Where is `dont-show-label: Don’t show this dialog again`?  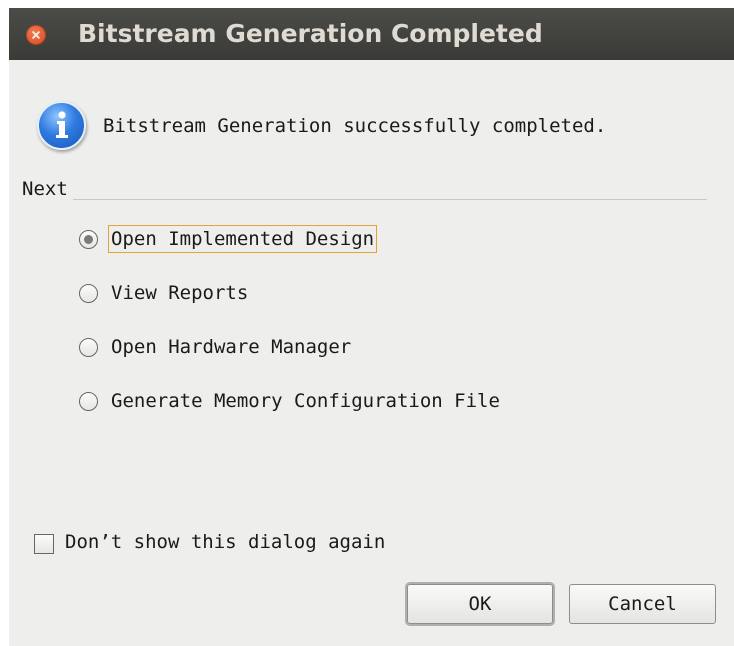 dont-show-label: Don’t show this dialog again is located at coordinates (225, 542).